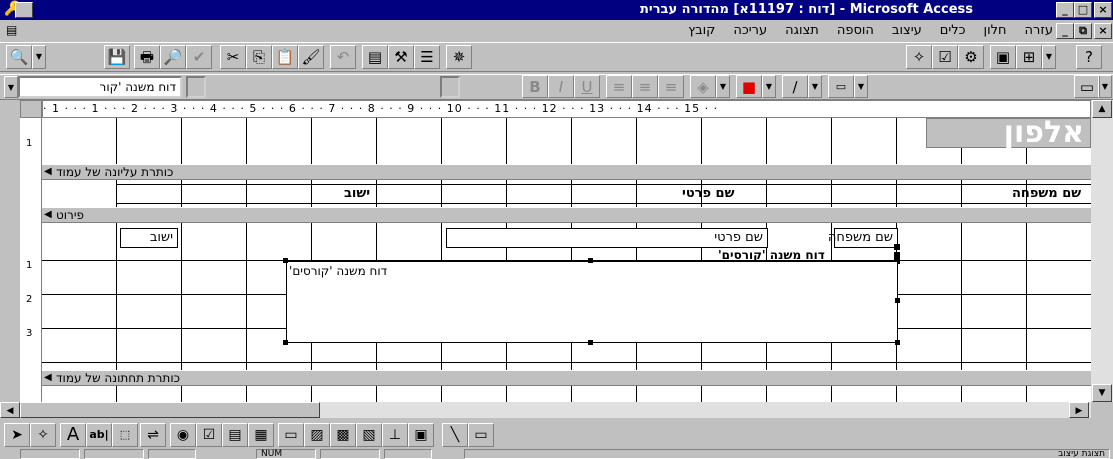 This screenshot has height=459, width=1113. Describe the element at coordinates (291, 435) in the screenshot. I see `command-button-icon: ▭` at that location.